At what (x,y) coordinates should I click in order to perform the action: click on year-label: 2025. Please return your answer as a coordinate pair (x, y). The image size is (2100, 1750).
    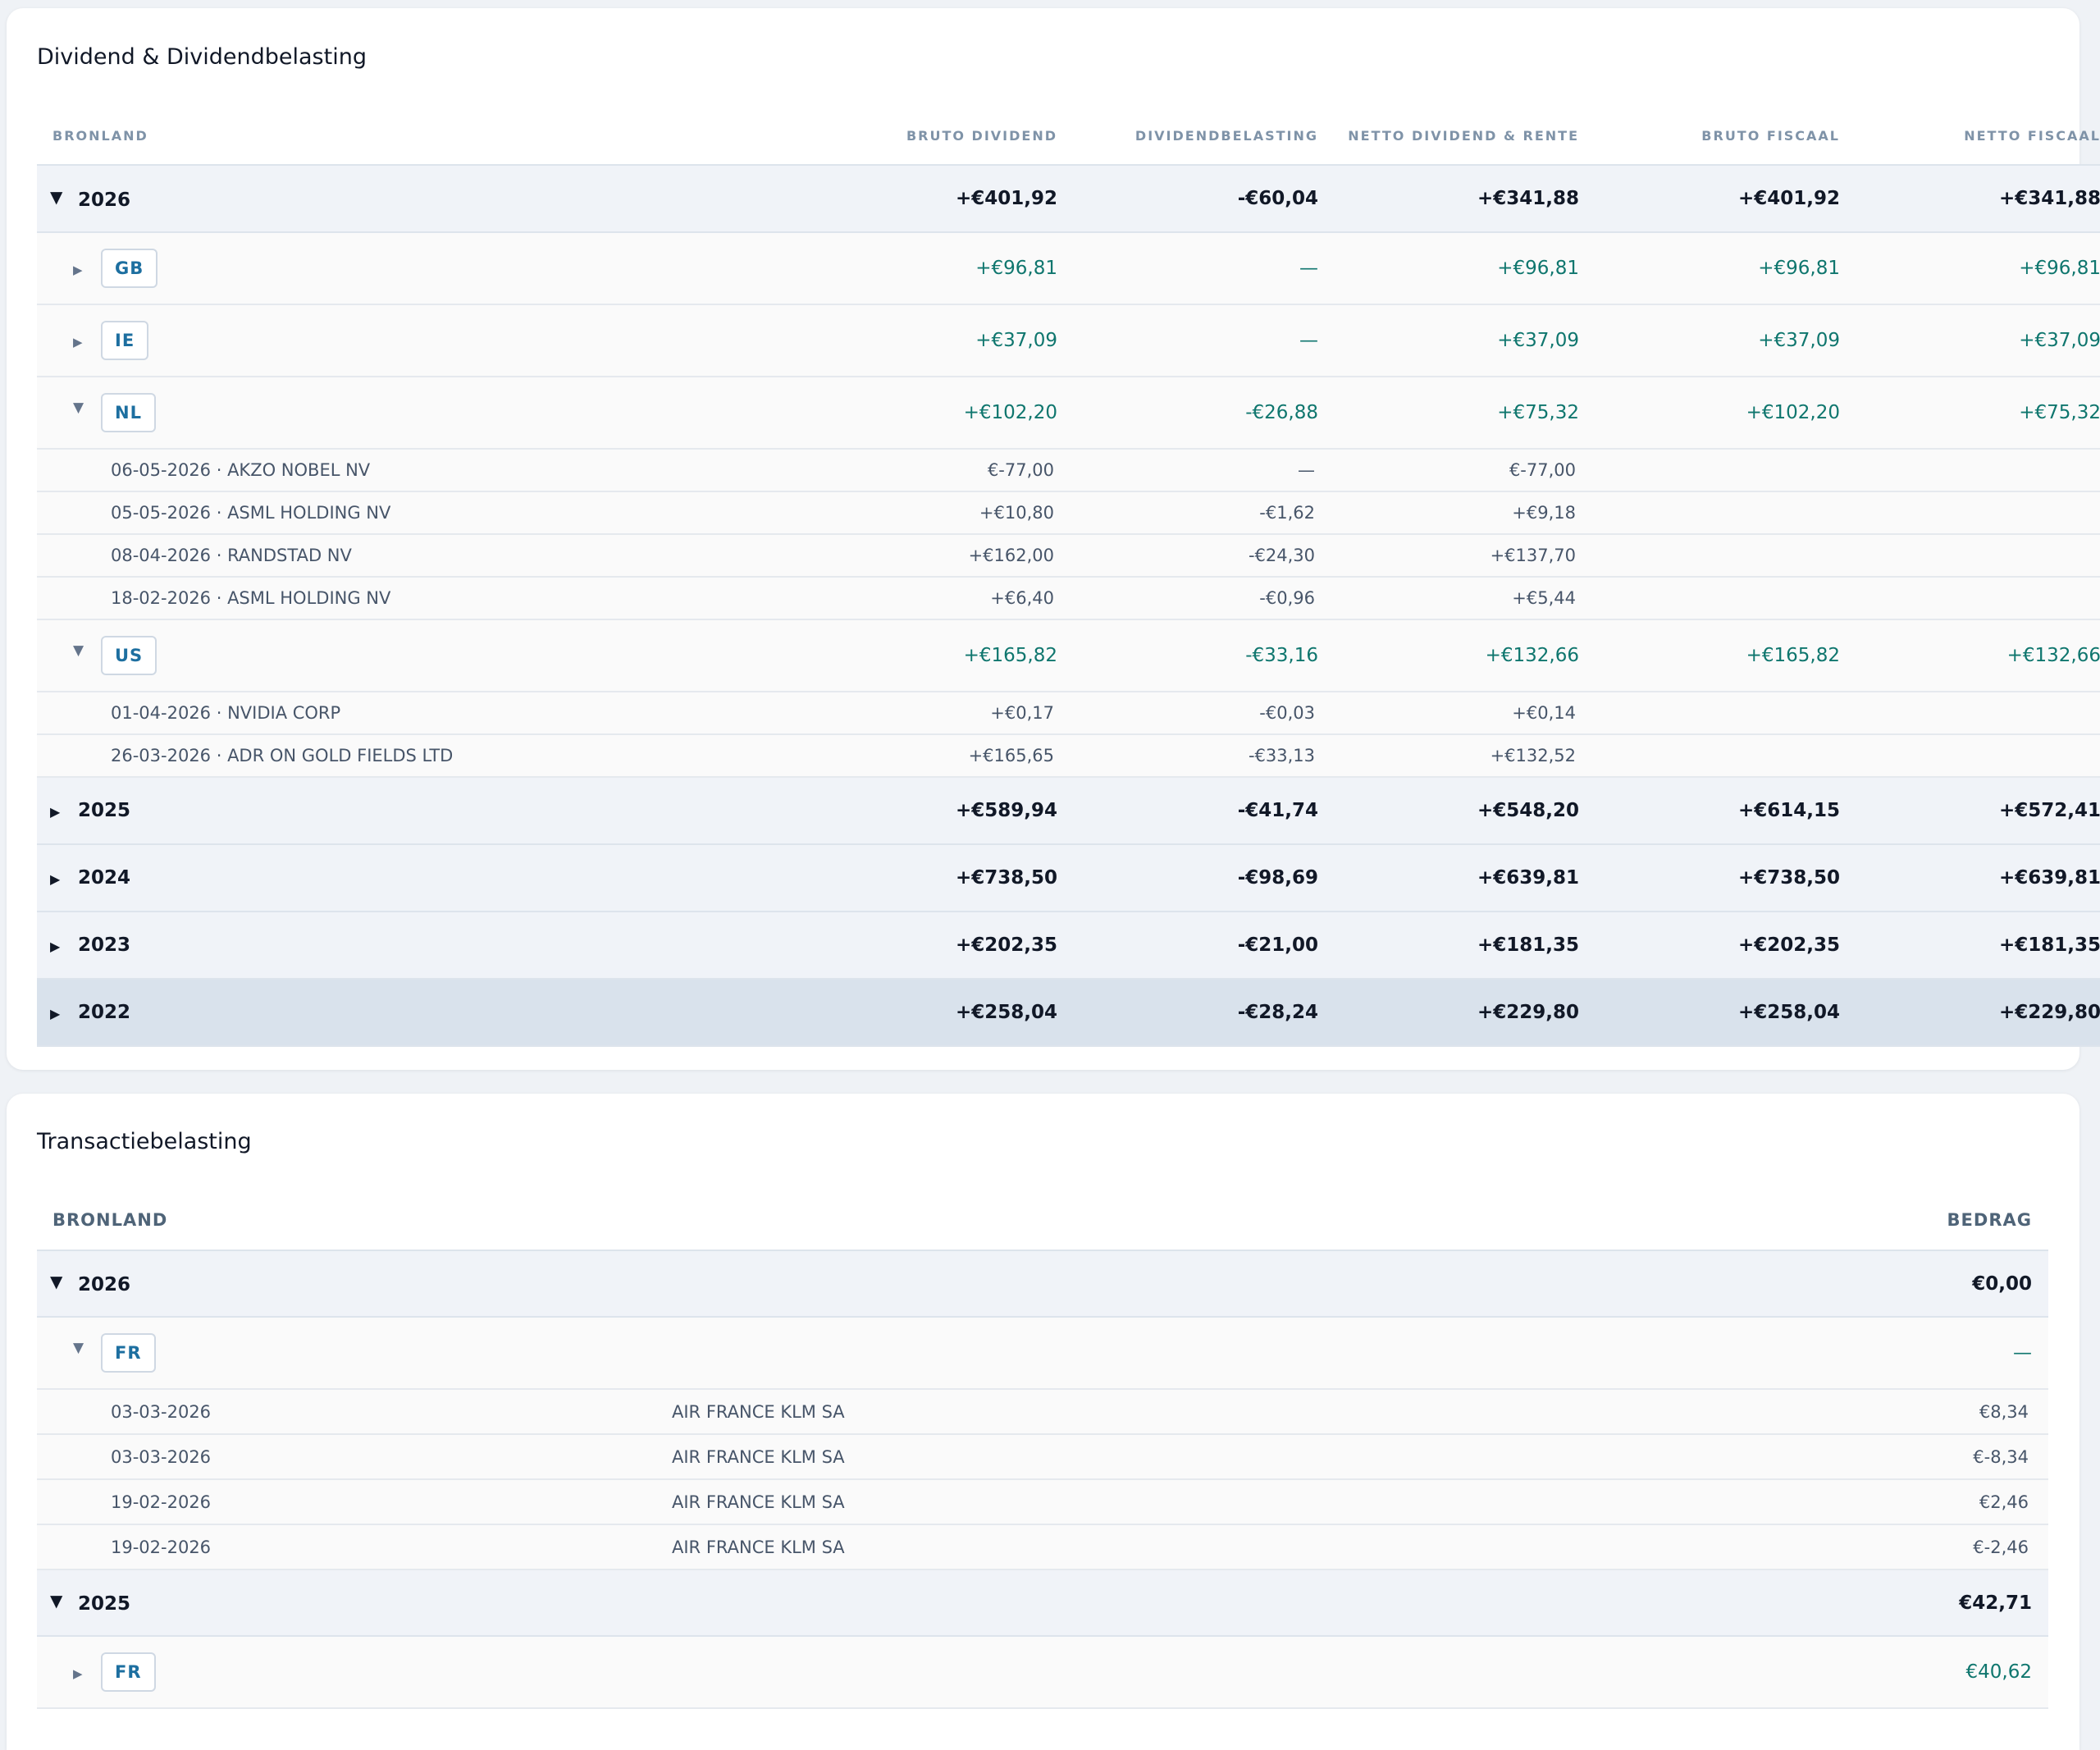
    Looking at the image, I should click on (105, 810).